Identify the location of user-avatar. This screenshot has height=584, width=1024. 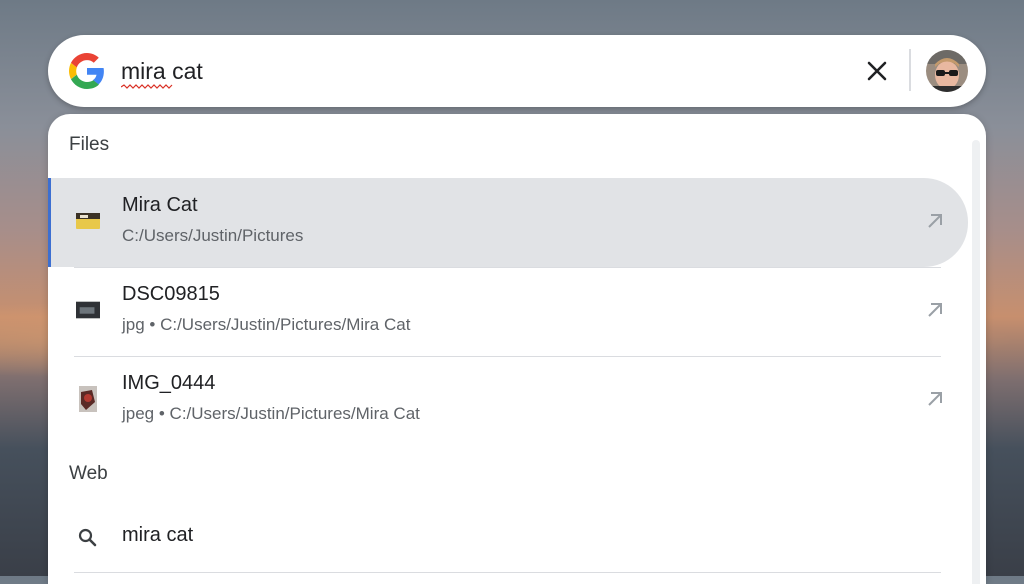
(947, 71).